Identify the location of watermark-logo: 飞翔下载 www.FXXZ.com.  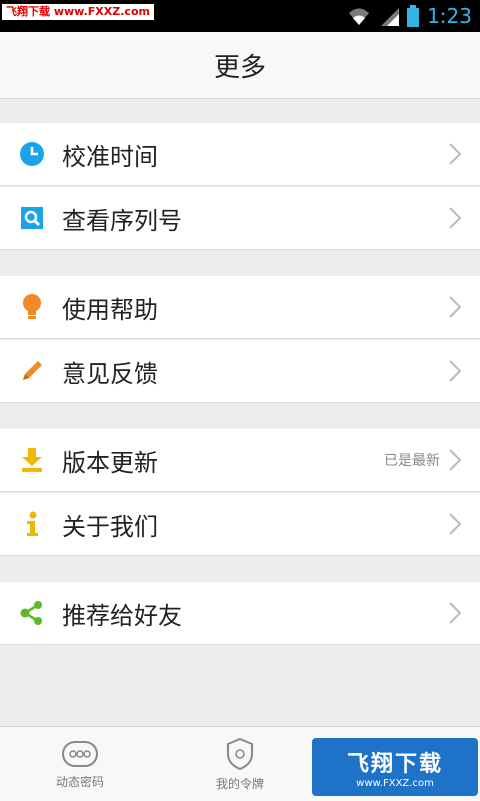
(395, 767).